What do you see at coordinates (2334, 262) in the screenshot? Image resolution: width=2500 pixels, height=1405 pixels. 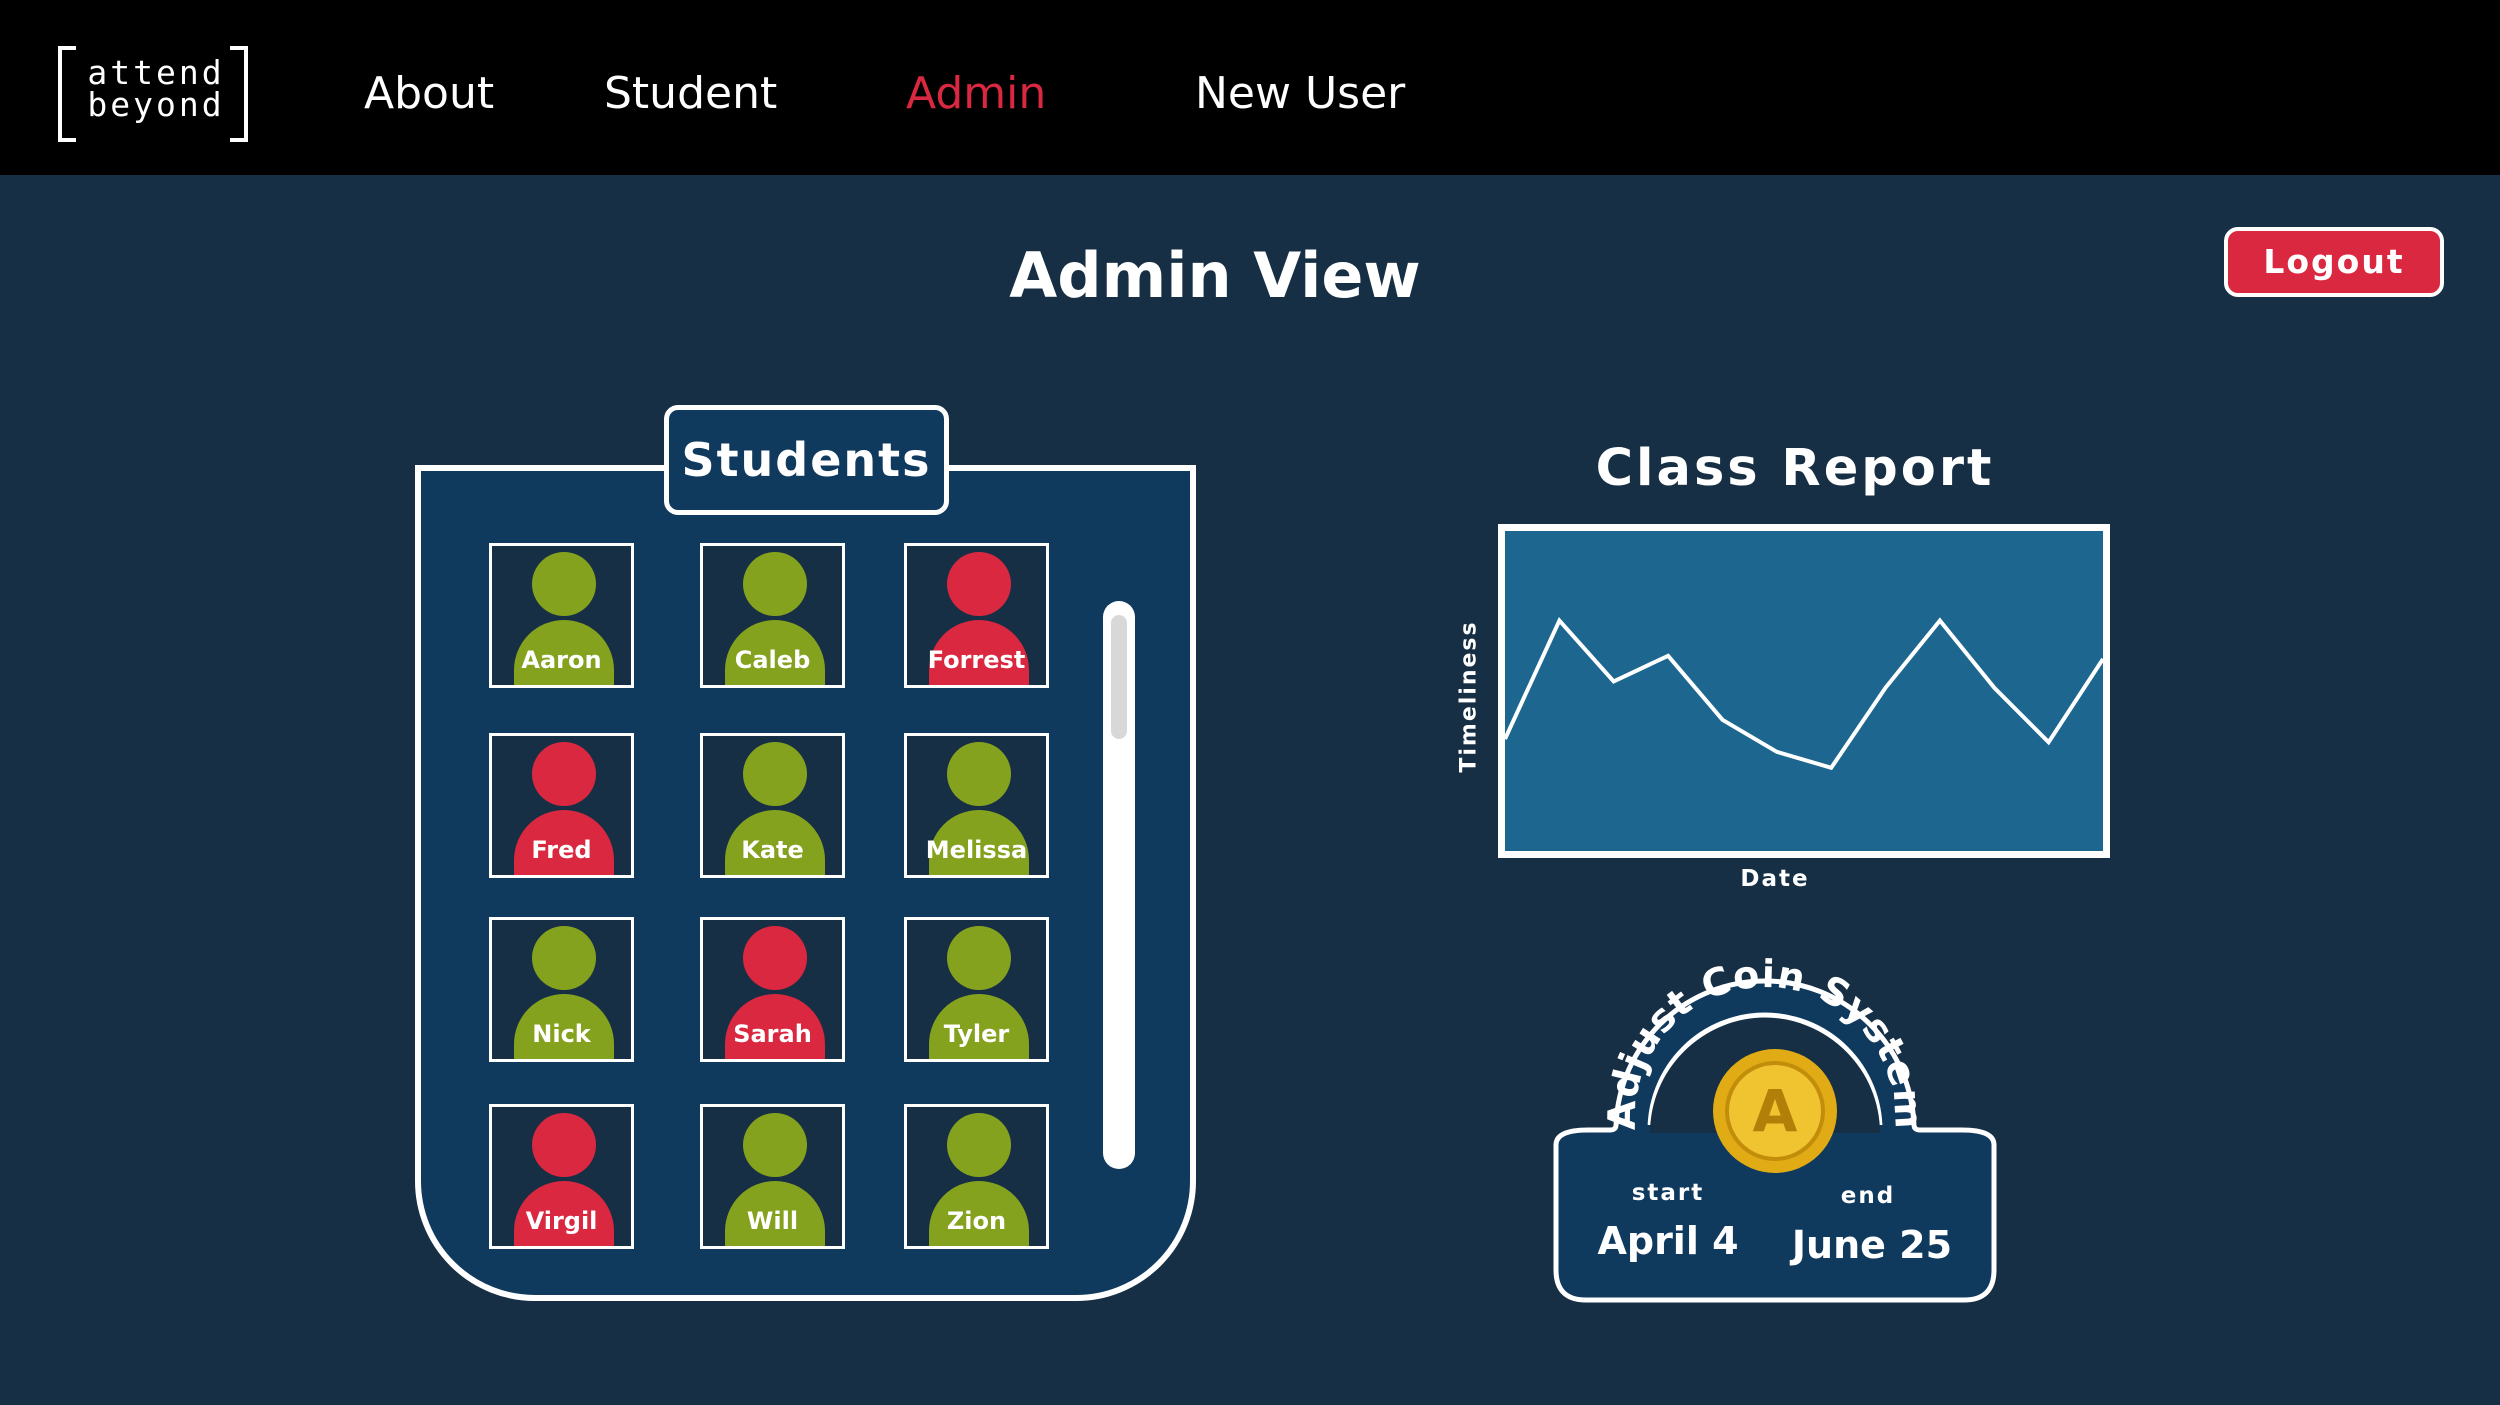 I see `logout-button: Logout` at bounding box center [2334, 262].